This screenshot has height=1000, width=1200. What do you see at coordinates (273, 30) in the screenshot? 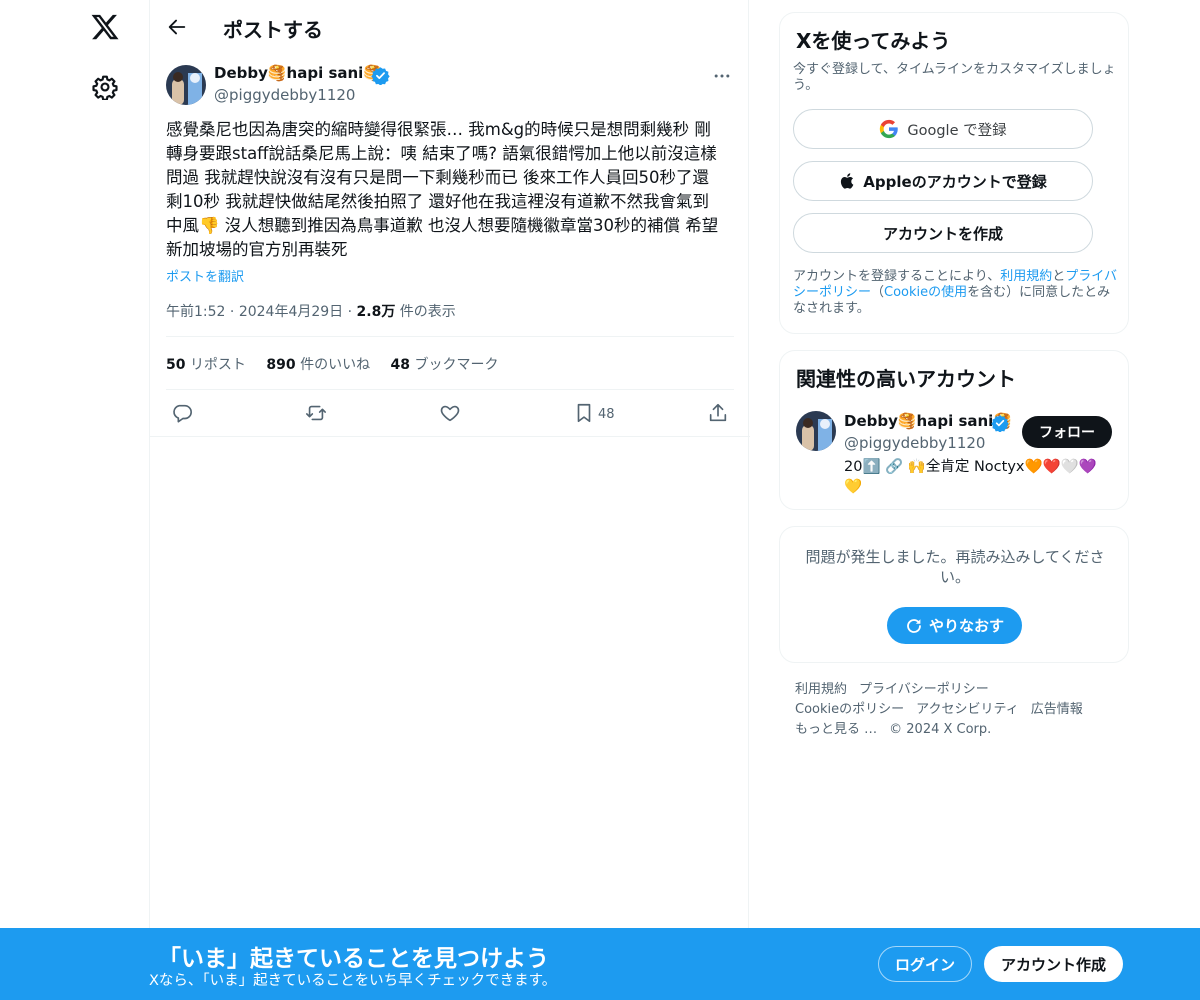
I see `page-title: ポストする` at bounding box center [273, 30].